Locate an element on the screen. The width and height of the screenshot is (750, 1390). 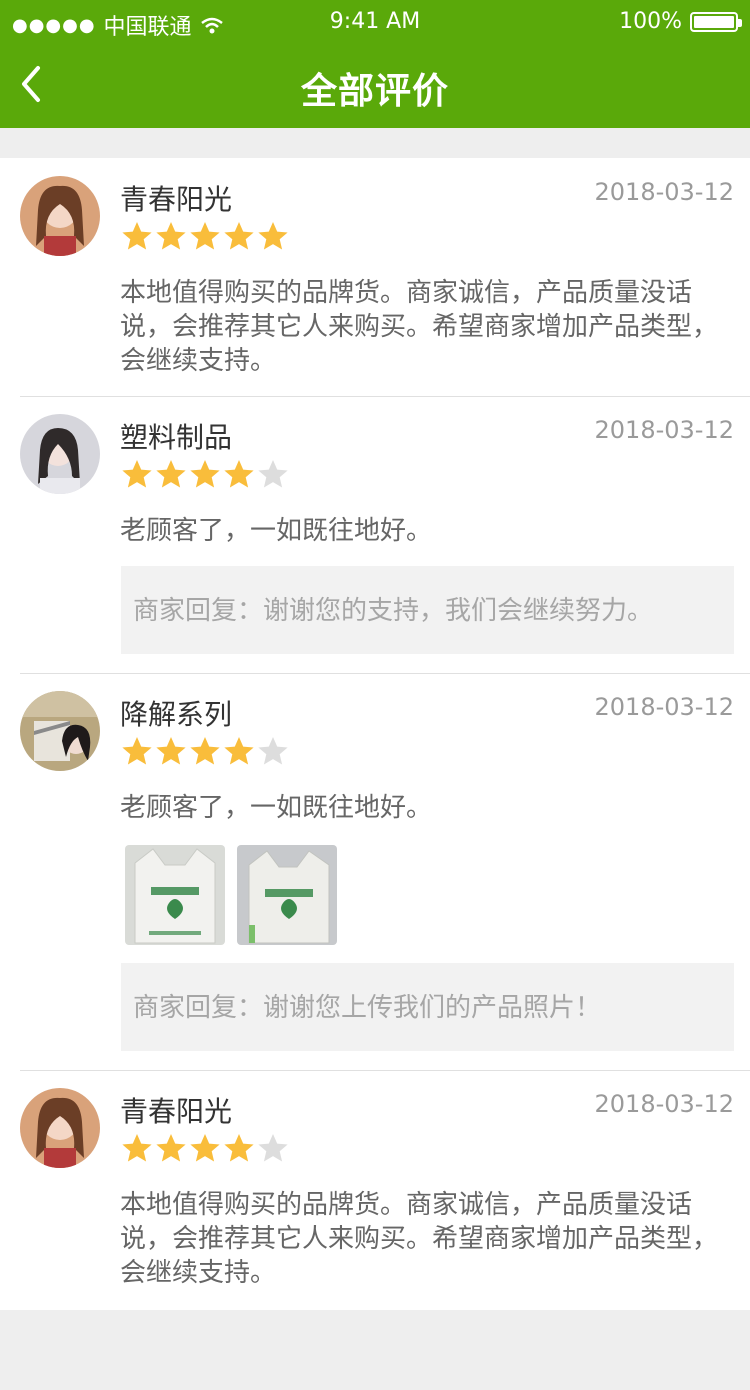
battery-percent: 100% is located at coordinates (650, 21).